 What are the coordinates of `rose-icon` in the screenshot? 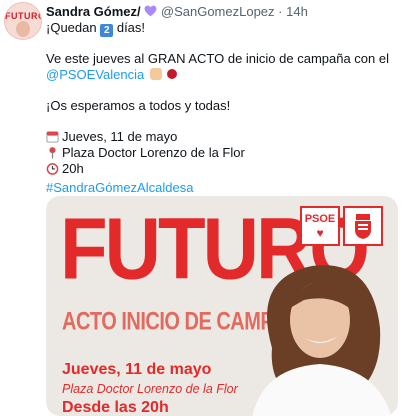 It's located at (172, 74).